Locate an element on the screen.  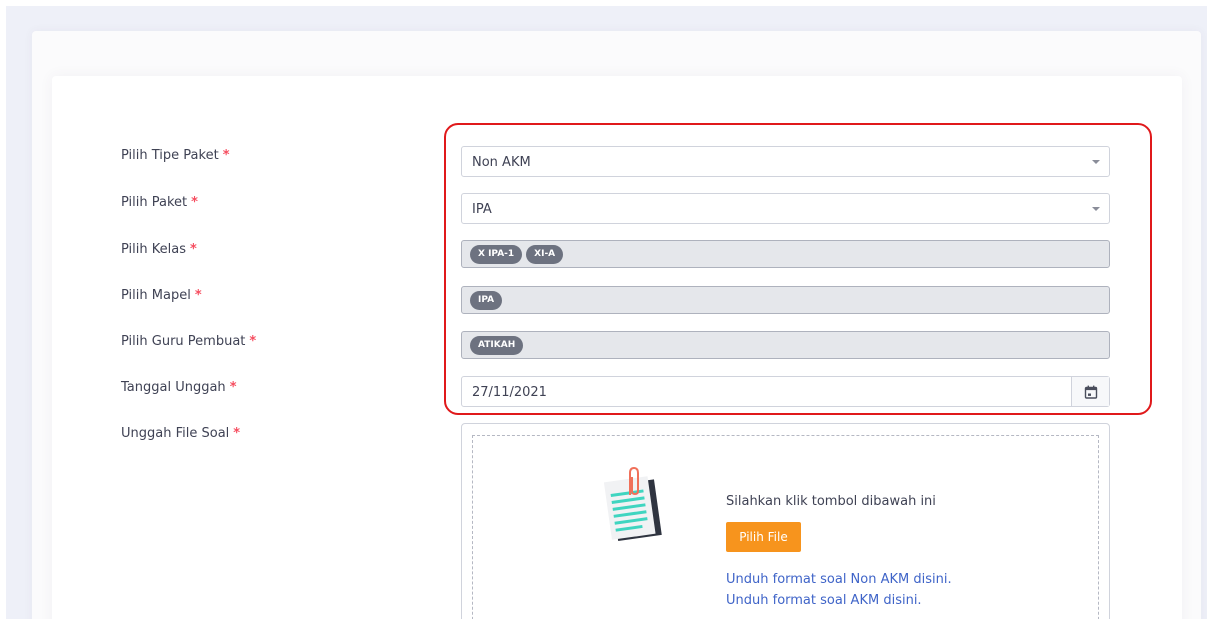
label-tanggal-unggah: Tanggal Unggah * is located at coordinates (179, 387).